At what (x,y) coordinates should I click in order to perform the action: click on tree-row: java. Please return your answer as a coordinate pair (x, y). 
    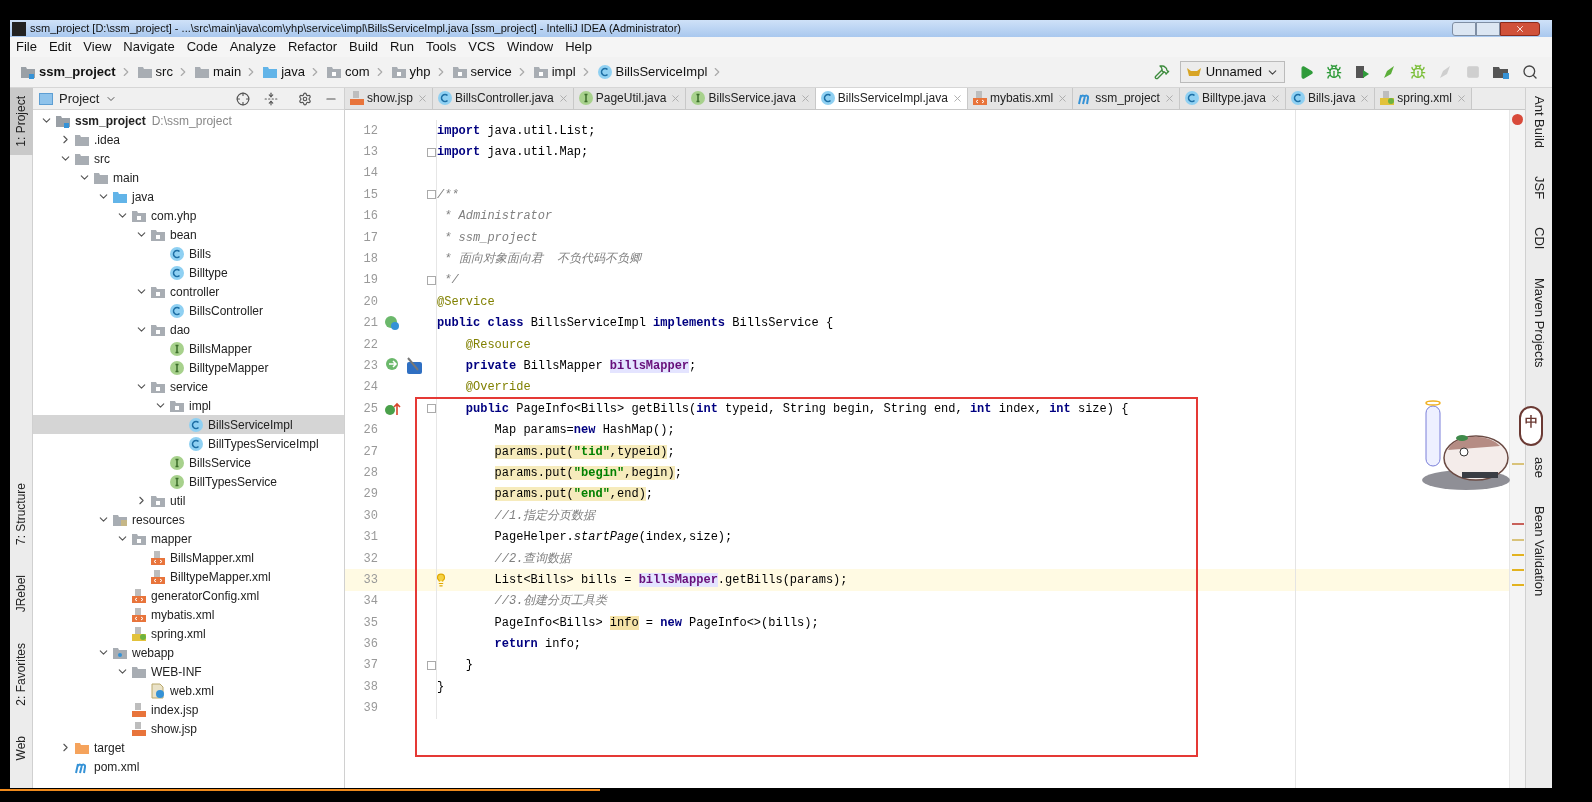
    Looking at the image, I should click on (188, 196).